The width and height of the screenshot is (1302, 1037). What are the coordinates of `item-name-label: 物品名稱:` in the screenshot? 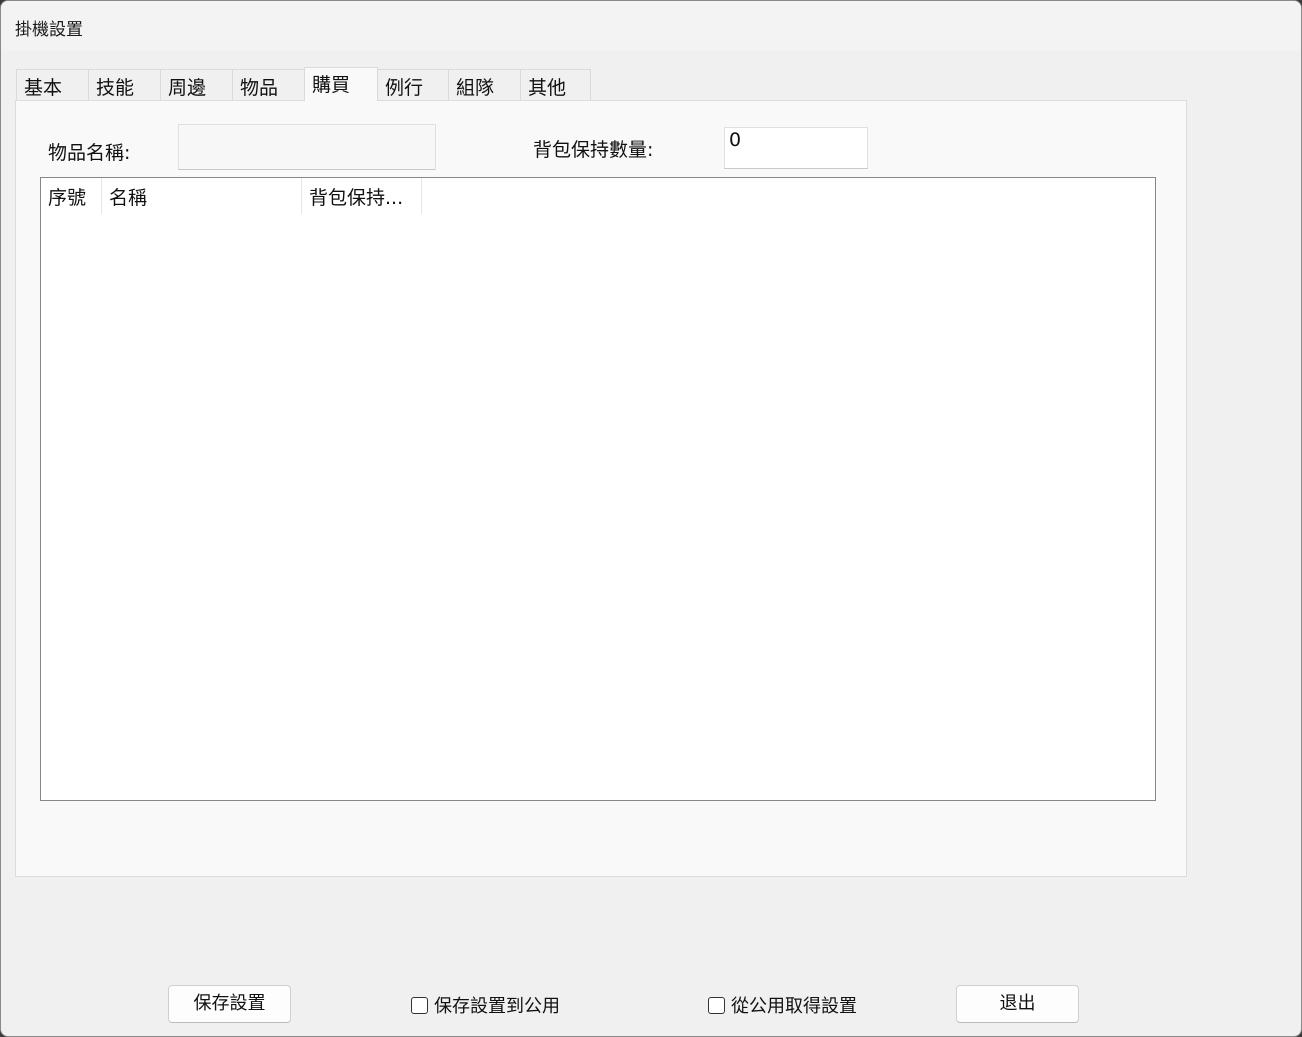 It's located at (89, 153).